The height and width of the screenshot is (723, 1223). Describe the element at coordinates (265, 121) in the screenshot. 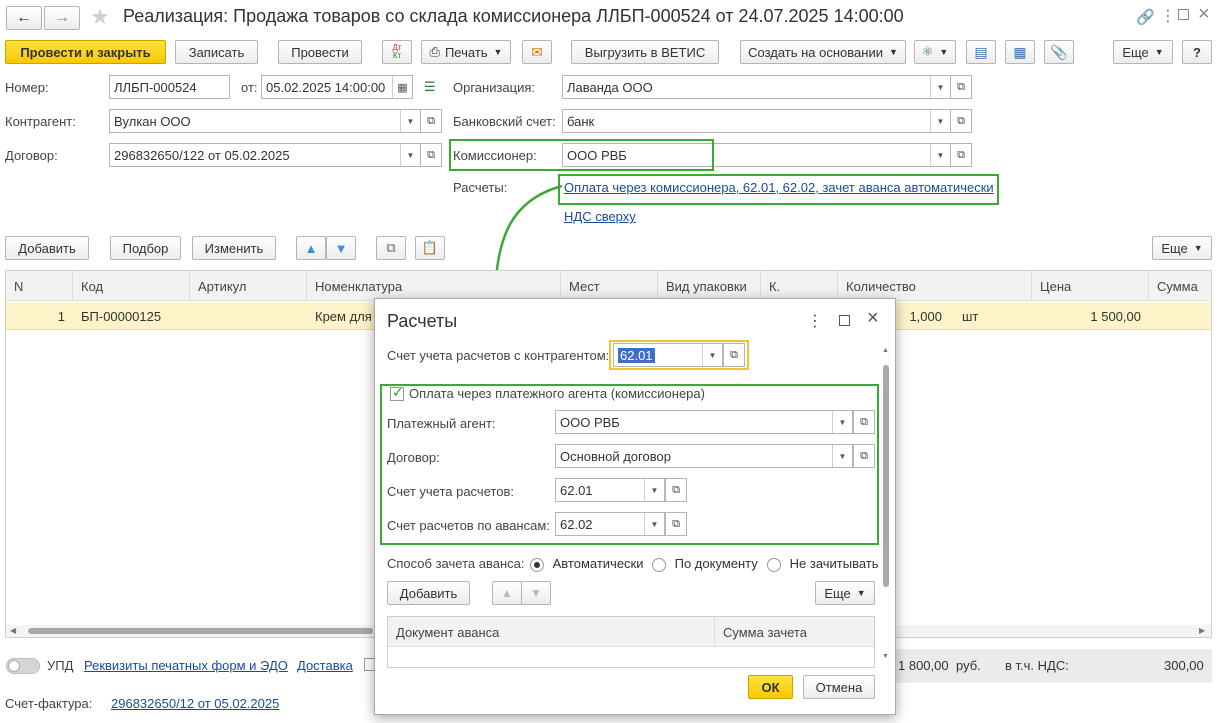

I see `counterparty-field: Вулкан ООО ▼` at that location.